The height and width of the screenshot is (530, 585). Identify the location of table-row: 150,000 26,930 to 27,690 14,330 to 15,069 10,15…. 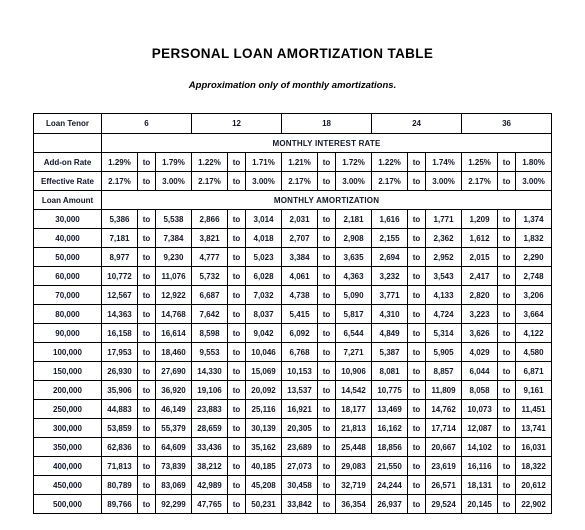
(293, 371).